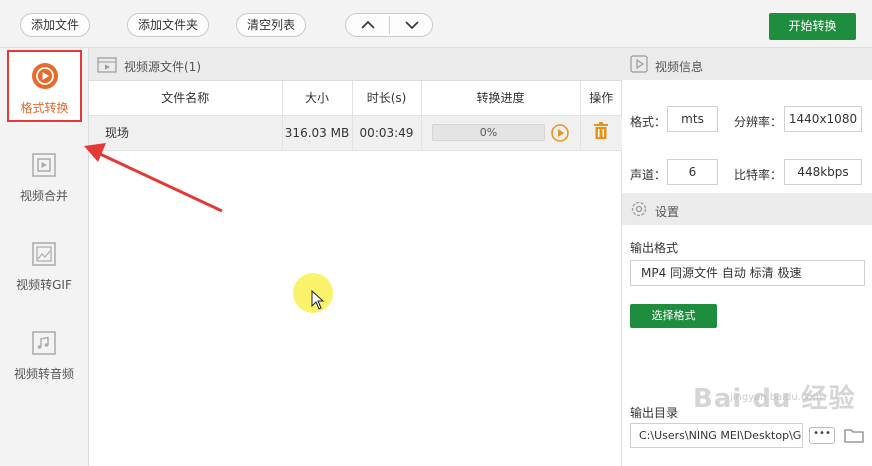 The width and height of the screenshot is (872, 466). I want to click on source-files-header: 视频源文件(1), so click(355, 64).